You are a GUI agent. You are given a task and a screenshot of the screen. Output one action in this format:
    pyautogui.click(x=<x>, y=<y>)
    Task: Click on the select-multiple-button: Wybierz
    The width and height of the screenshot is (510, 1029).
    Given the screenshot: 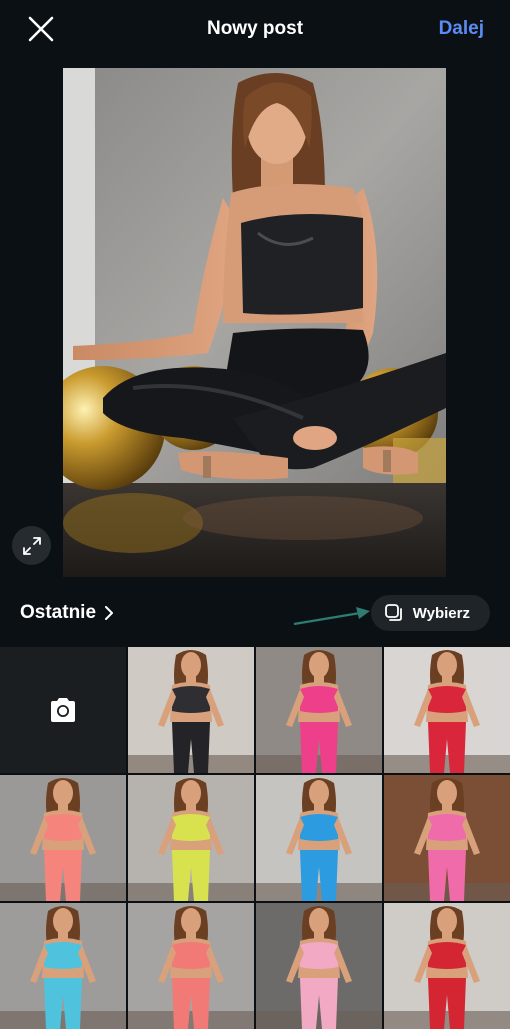 What is the action you would take?
    pyautogui.click(x=430, y=613)
    